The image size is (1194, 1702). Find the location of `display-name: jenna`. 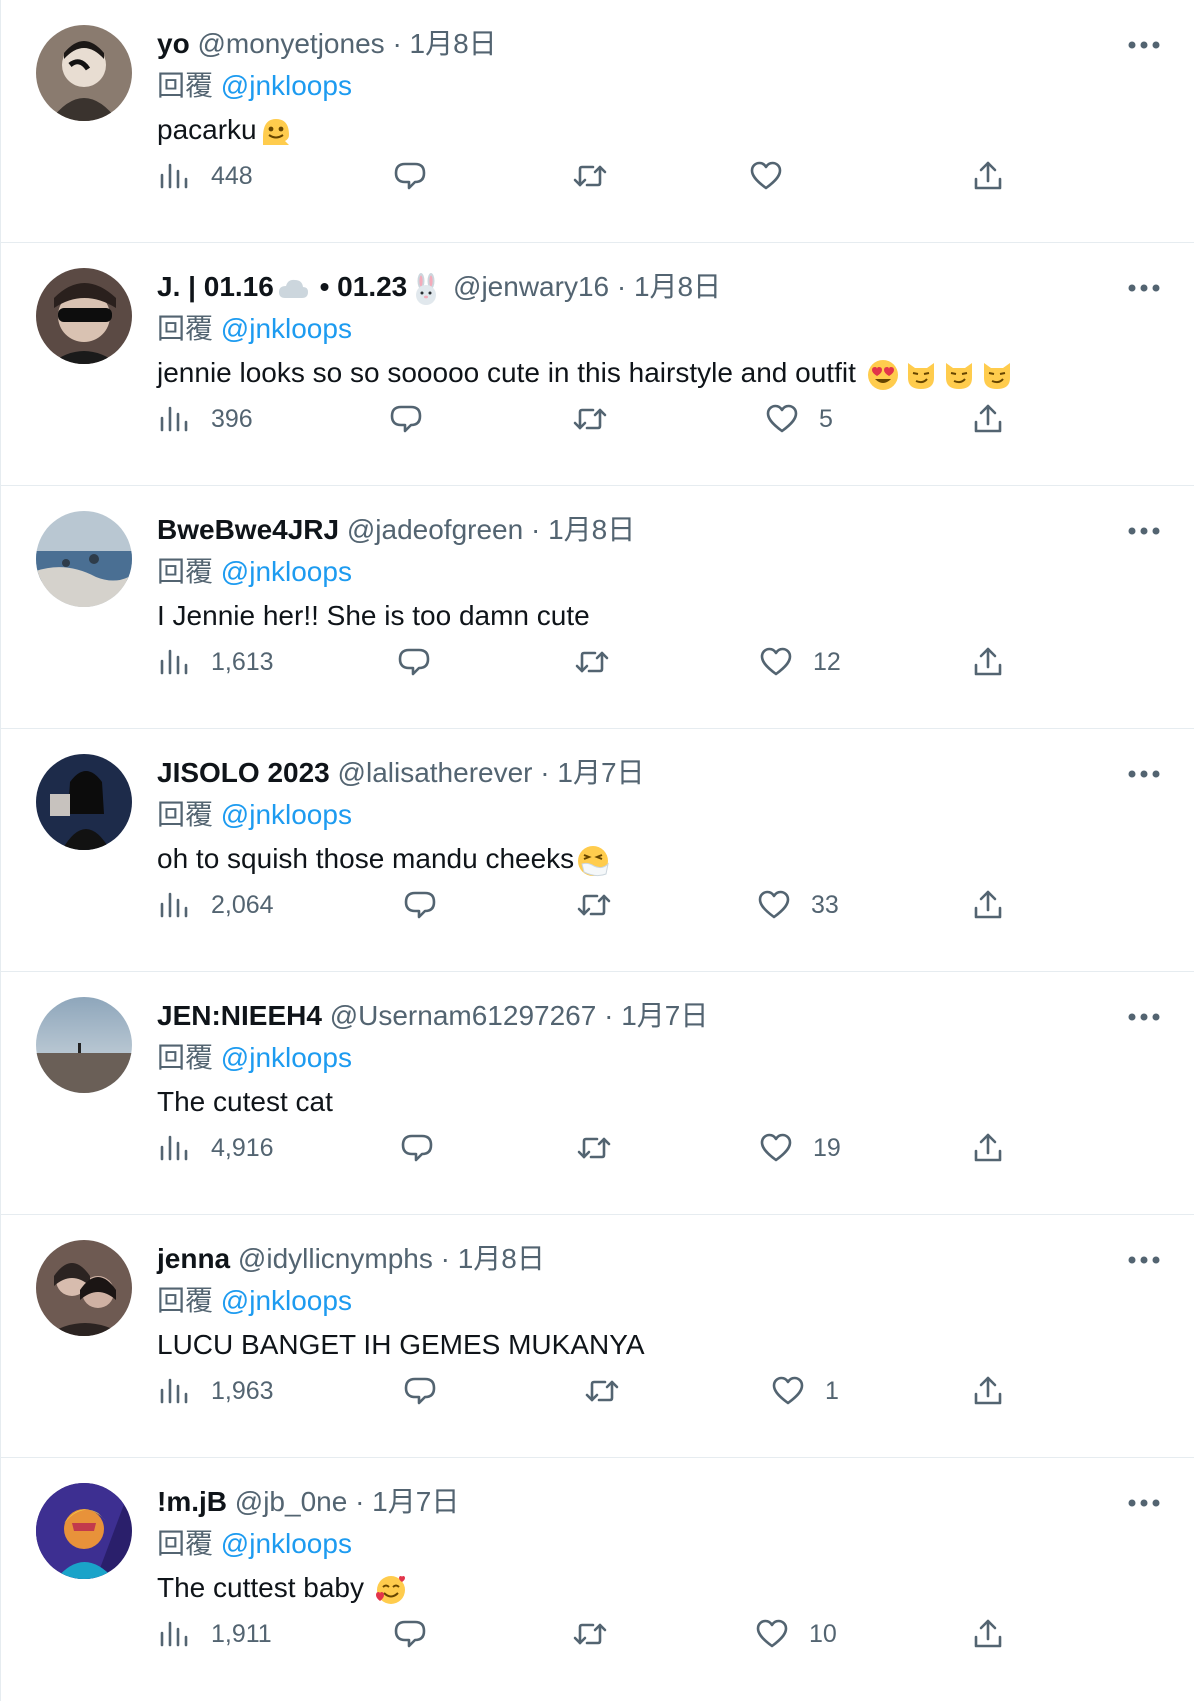

display-name: jenna is located at coordinates (193, 1258).